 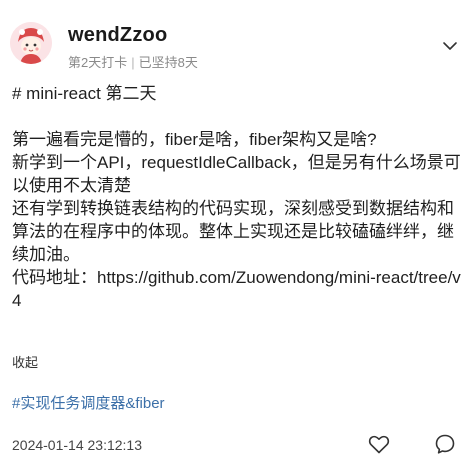 What do you see at coordinates (379, 444) in the screenshot?
I see `heart-icon` at bounding box center [379, 444].